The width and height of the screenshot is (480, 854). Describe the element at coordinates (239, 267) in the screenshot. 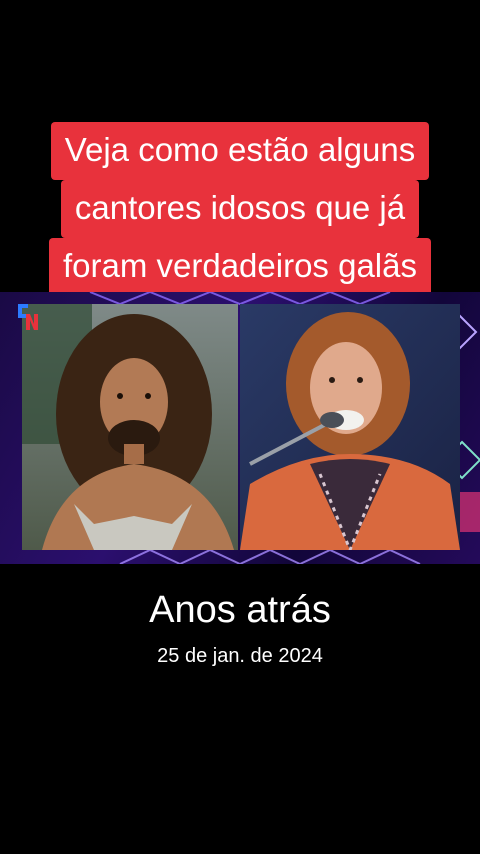

I see `headline-line-3: foram verdadeiros galãs` at that location.